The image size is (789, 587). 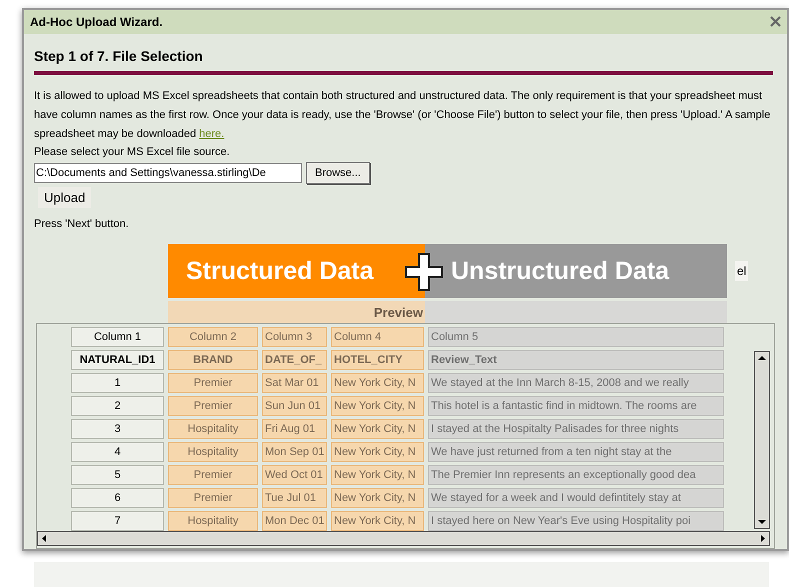 I want to click on window-title: Ad-Hoc Upload Wizard., so click(x=96, y=22).